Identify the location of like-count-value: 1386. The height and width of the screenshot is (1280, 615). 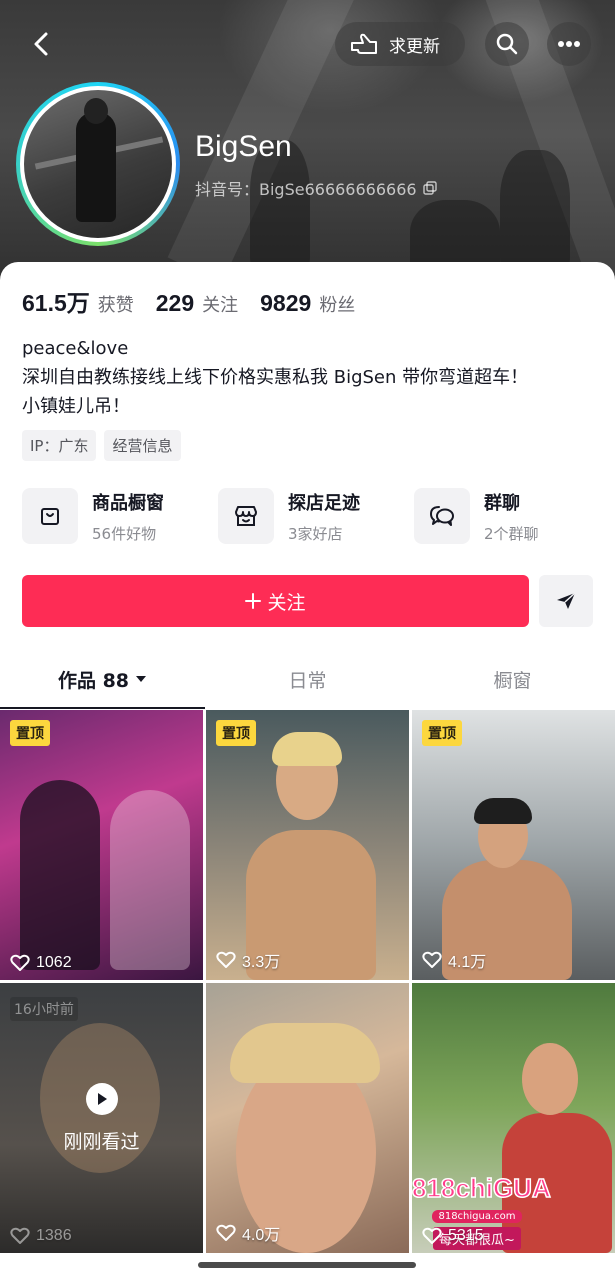
(54, 1235).